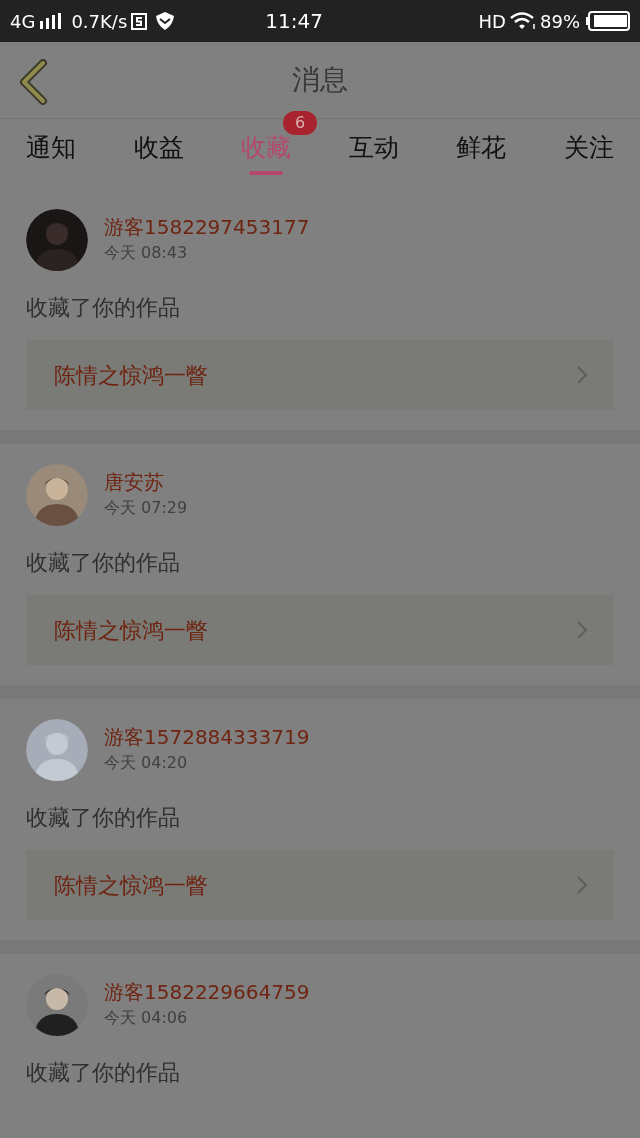  What do you see at coordinates (139, 21) in the screenshot?
I see `s-box-icon` at bounding box center [139, 21].